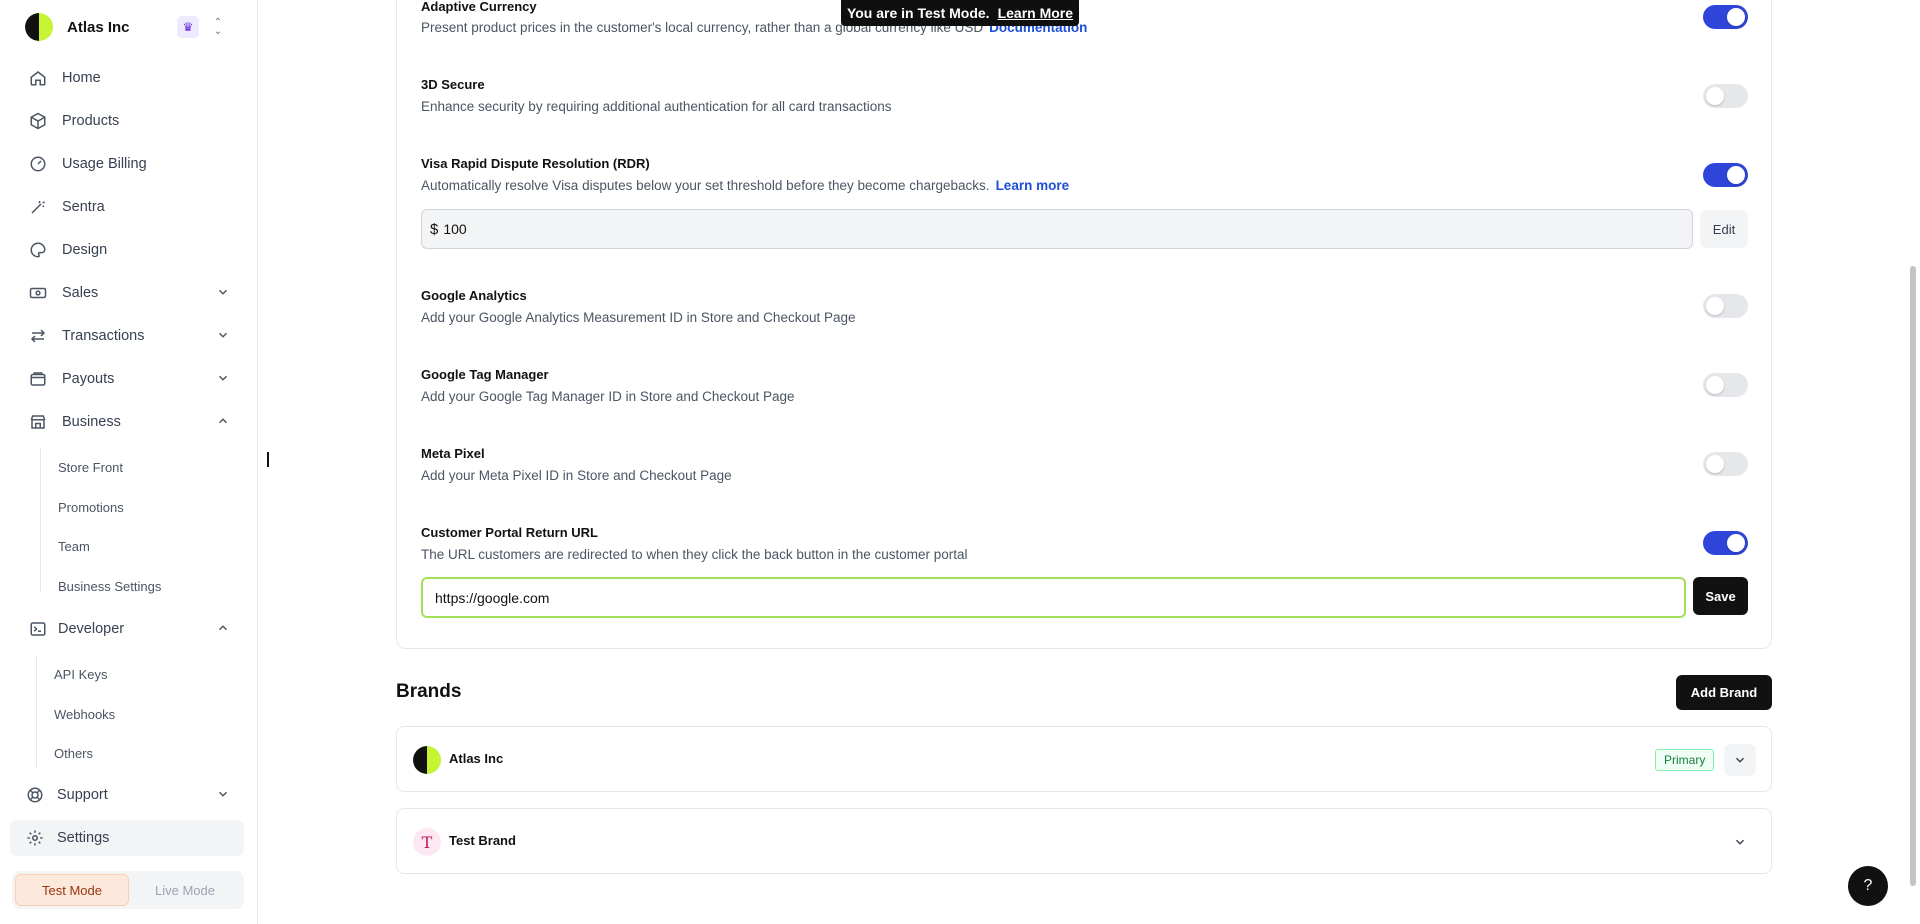 The height and width of the screenshot is (924, 1920). I want to click on sidebar-item-design: Design, so click(127, 250).